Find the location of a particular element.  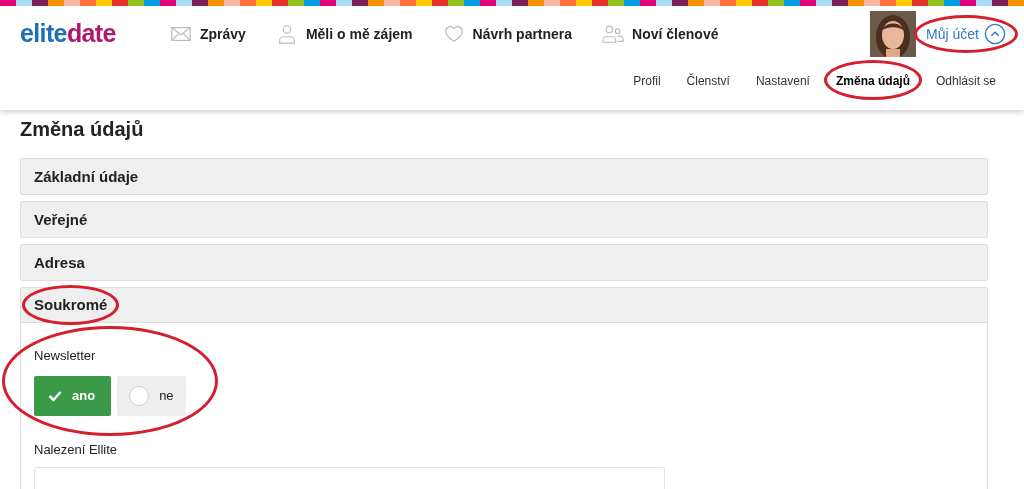

section-title: Adresa is located at coordinates (59, 262).